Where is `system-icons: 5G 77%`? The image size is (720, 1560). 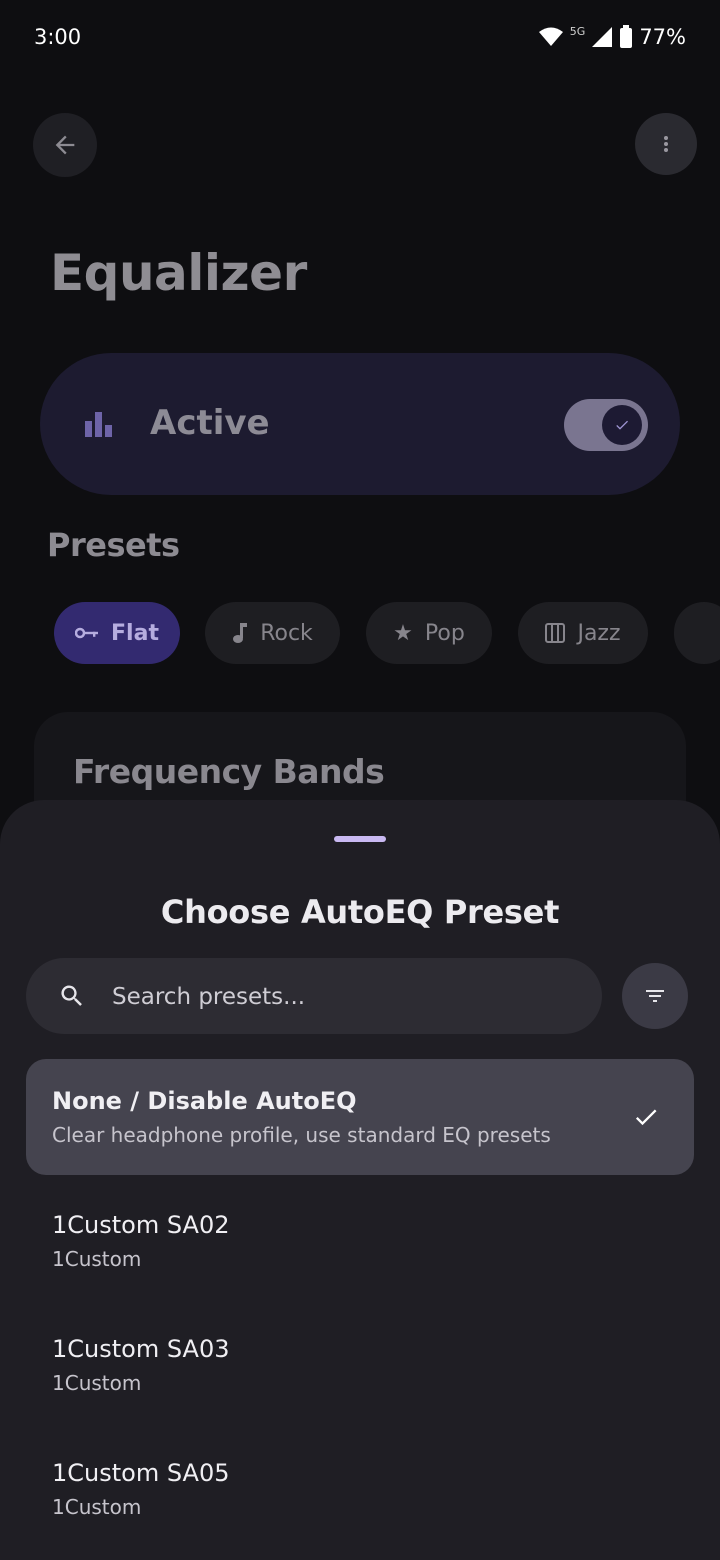 system-icons: 5G 77% is located at coordinates (612, 37).